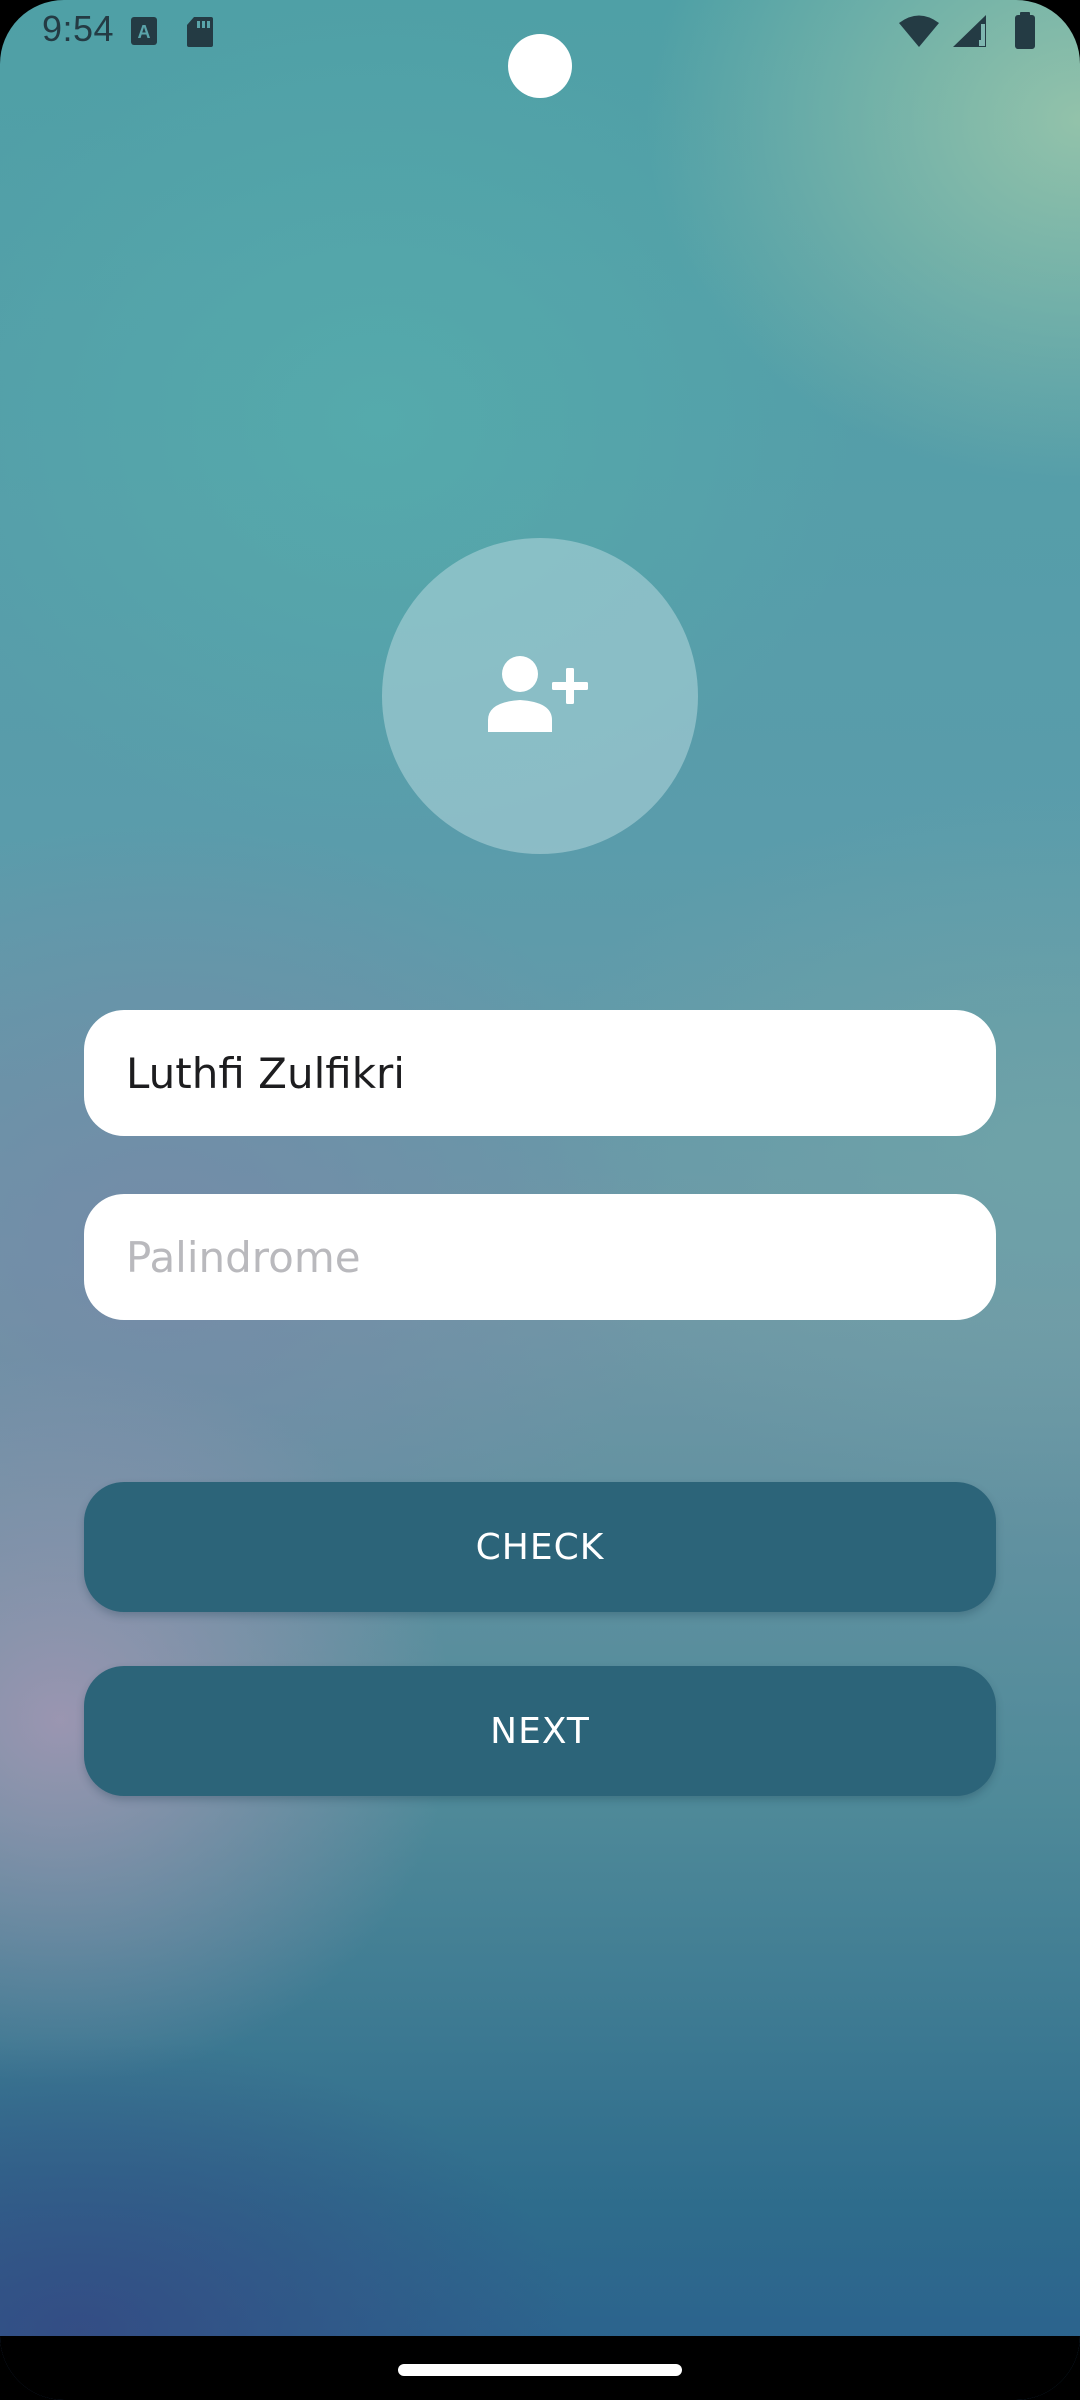 Image resolution: width=1080 pixels, height=2400 pixels. Describe the element at coordinates (540, 1731) in the screenshot. I see `next-button: NEXT` at that location.